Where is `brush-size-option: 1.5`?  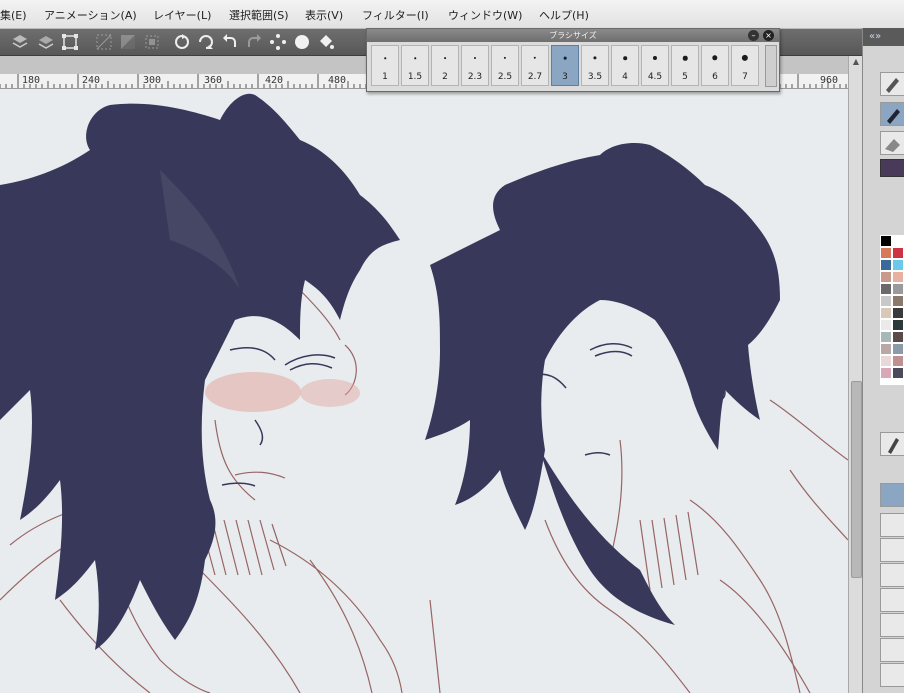 brush-size-option: 1.5 is located at coordinates (415, 65).